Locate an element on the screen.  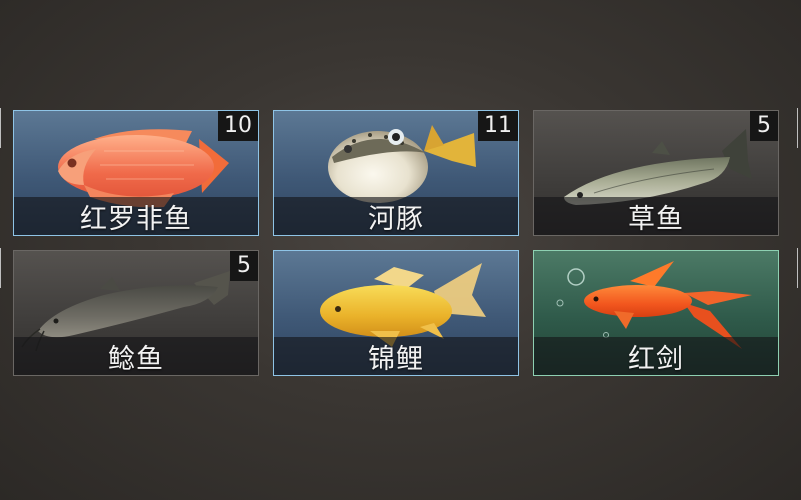
fish-card-catfish: 鲶鱼 5 is located at coordinates (136, 313).